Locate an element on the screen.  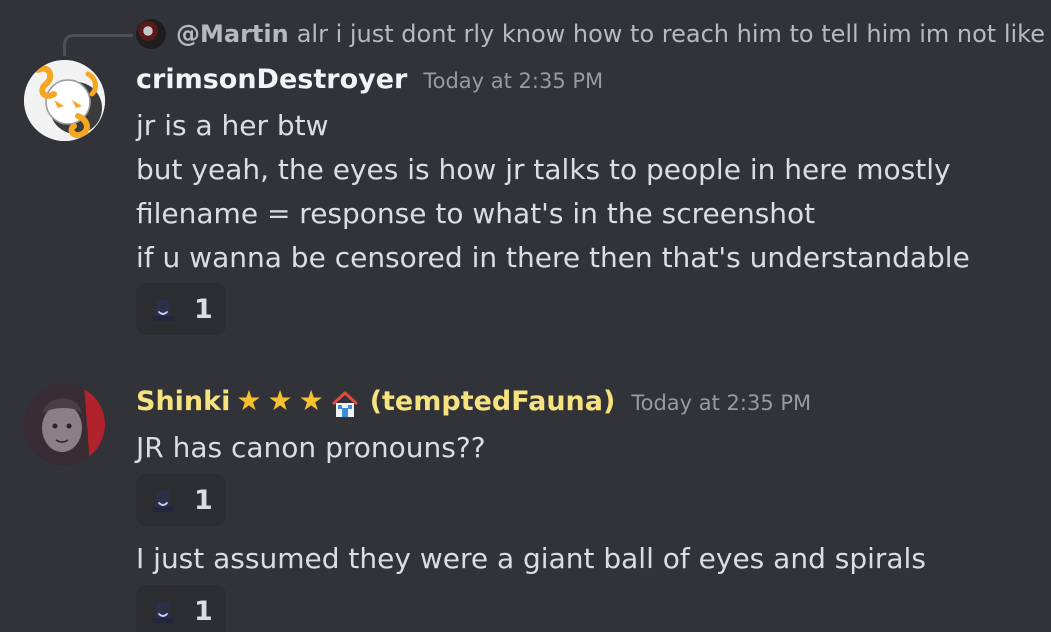
author-name: Shinki is located at coordinates (183, 401).